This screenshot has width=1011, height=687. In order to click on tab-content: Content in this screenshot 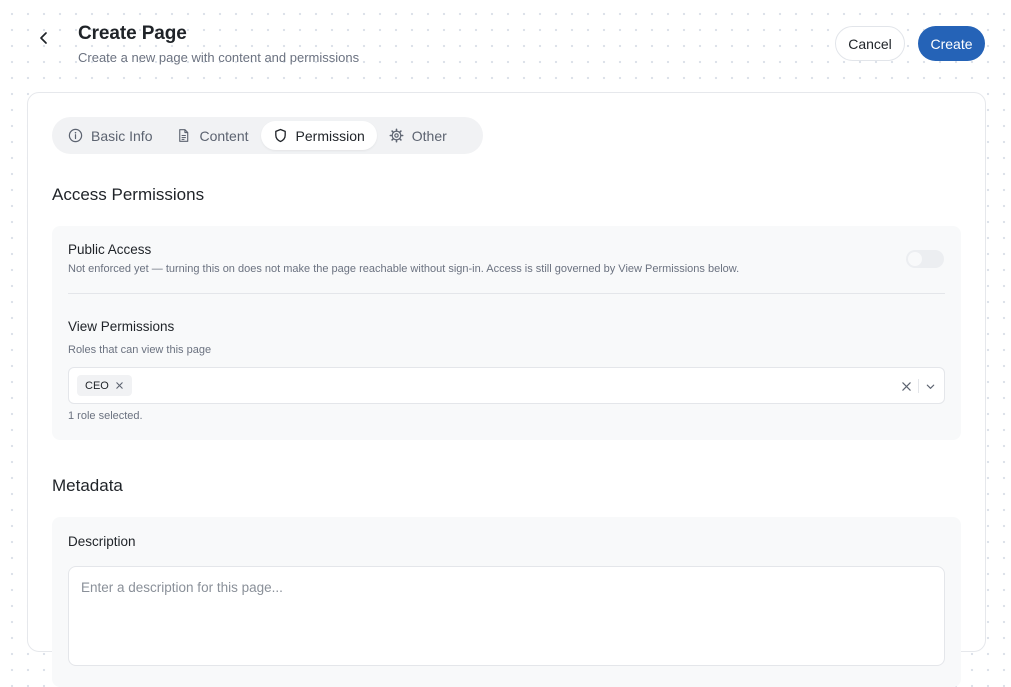, I will do `click(212, 135)`.